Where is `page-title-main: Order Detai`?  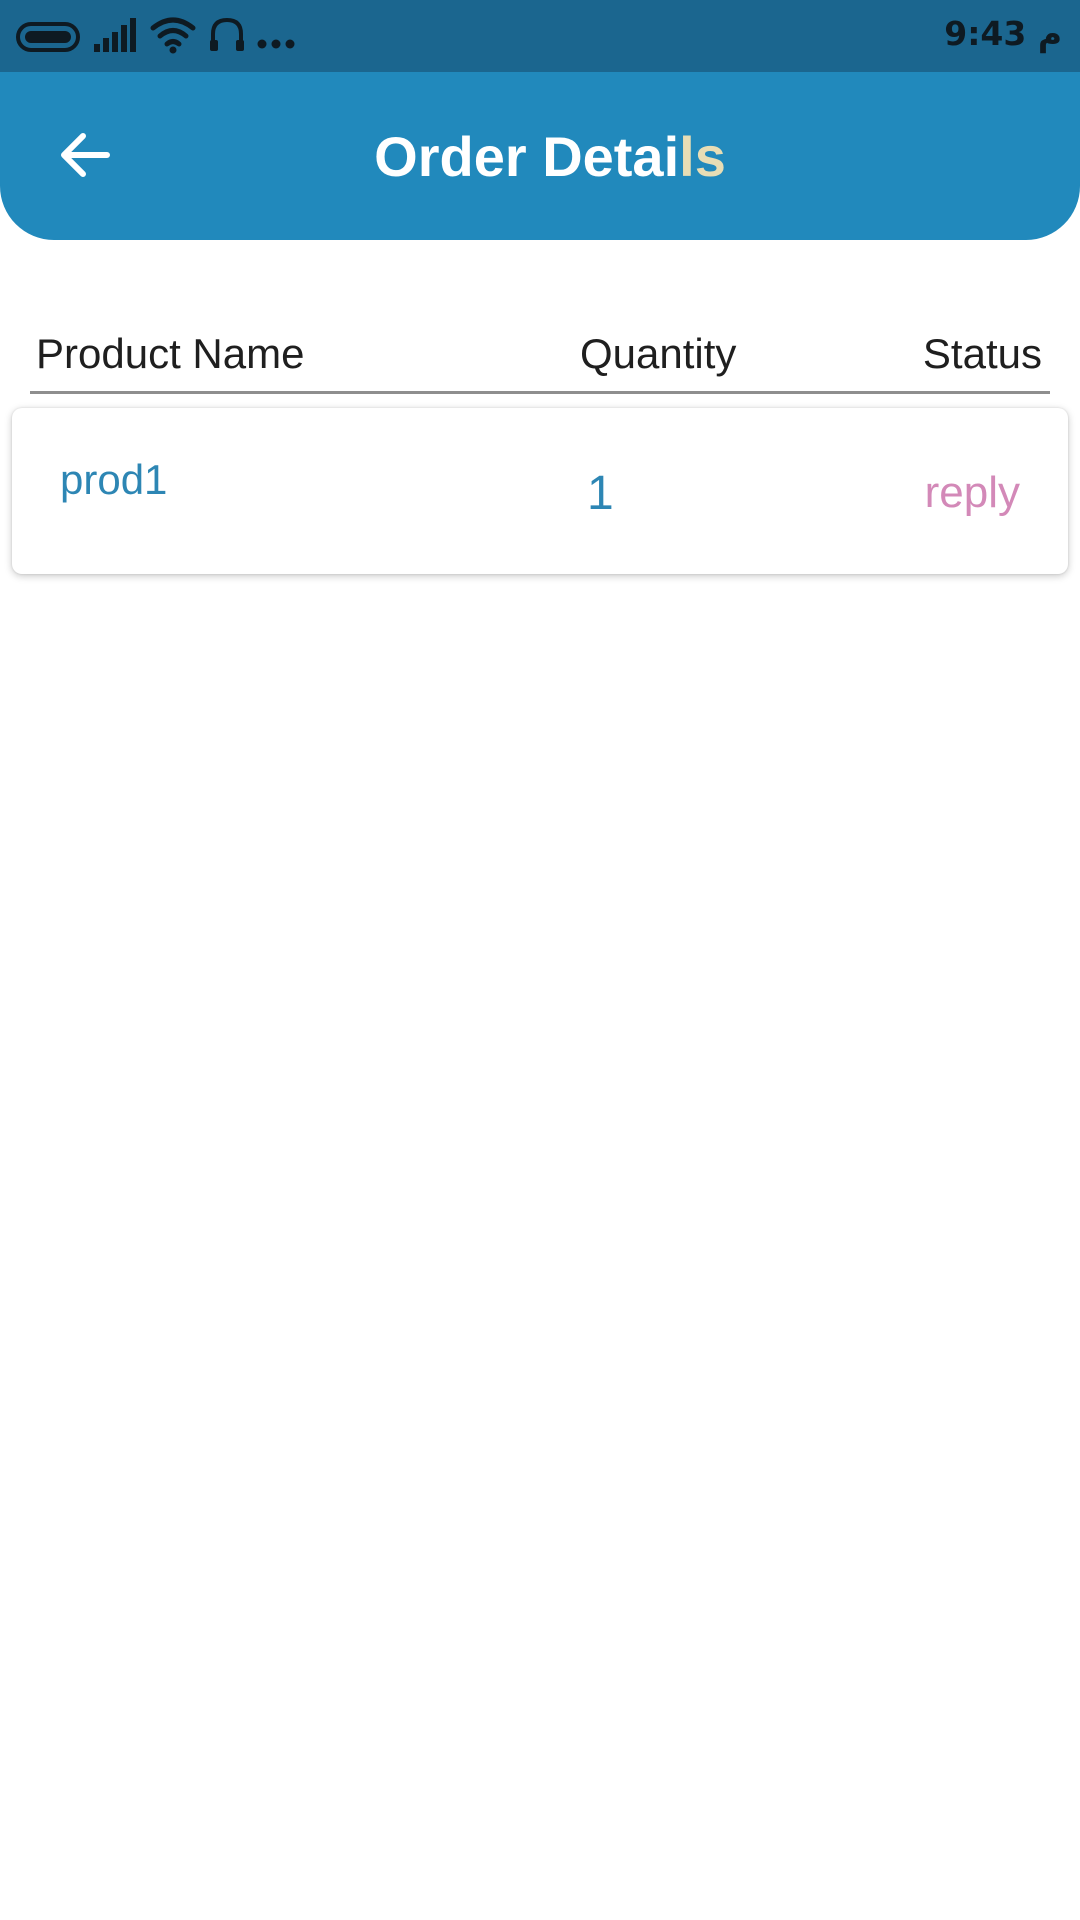
page-title-main: Order Detai is located at coordinates (527, 156).